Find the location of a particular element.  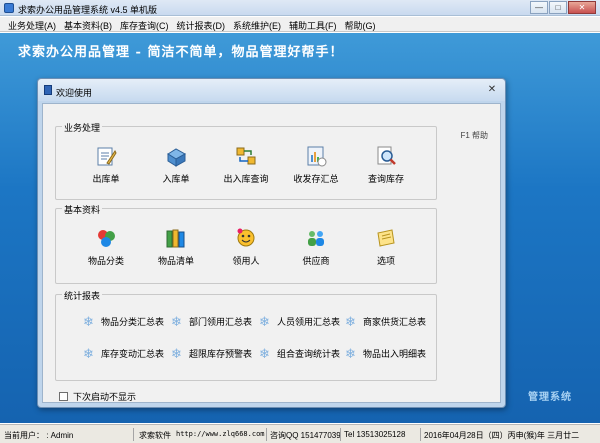

menu-business: 业务处理(A) is located at coordinates (32, 24).